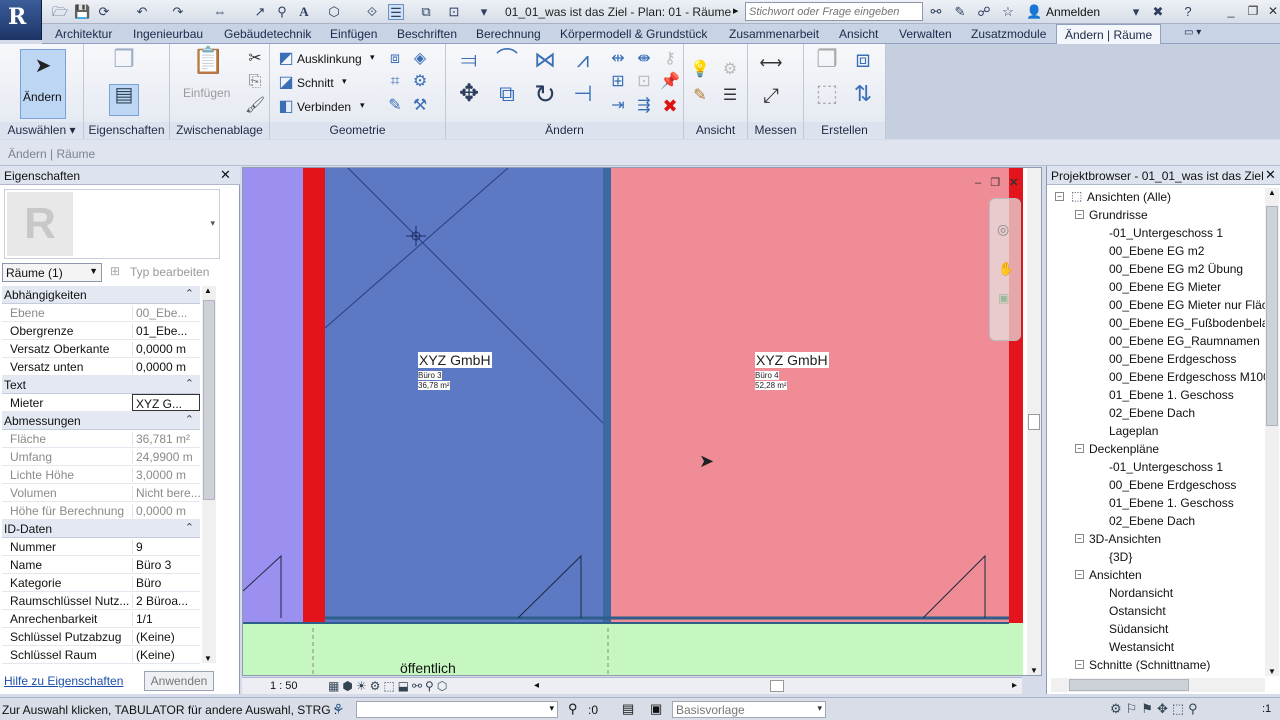 This screenshot has width=1280, height=720. I want to click on save-icon: 💾, so click(82, 12).